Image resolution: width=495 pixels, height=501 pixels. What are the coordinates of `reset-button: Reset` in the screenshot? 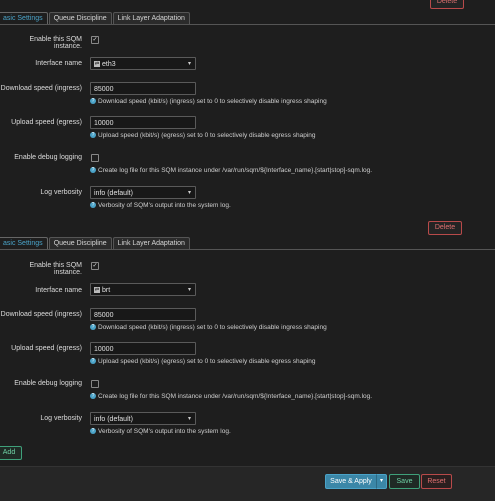 It's located at (436, 481).